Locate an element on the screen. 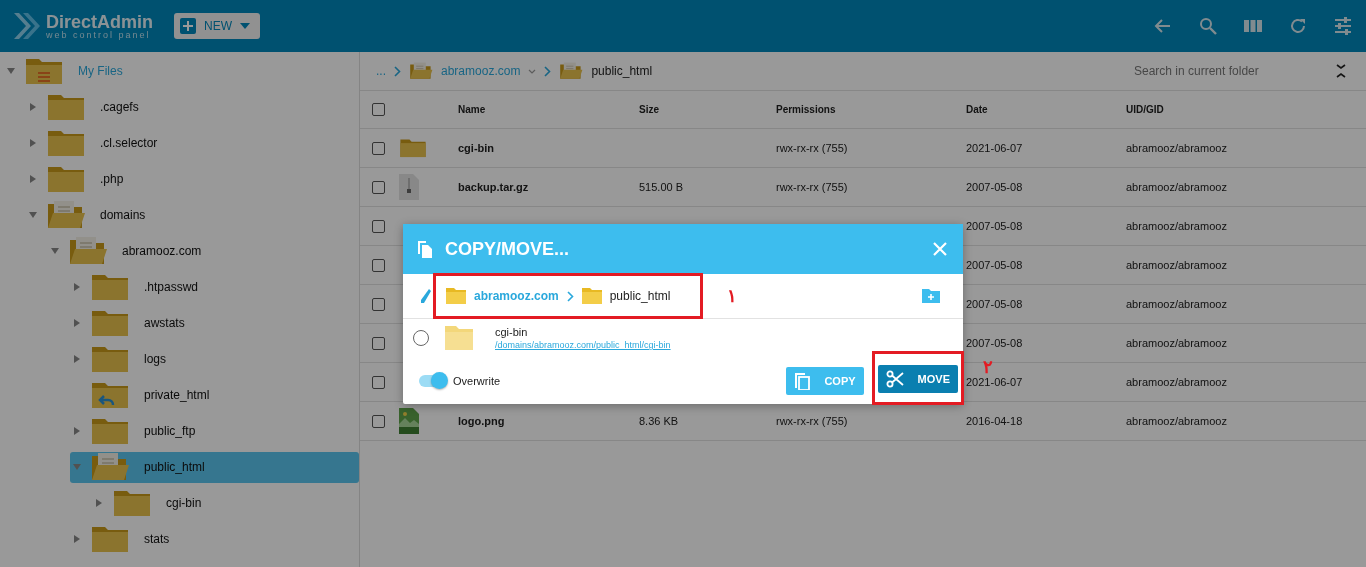 The image size is (1366, 567). table-cell: cgi-bin is located at coordinates (476, 148).